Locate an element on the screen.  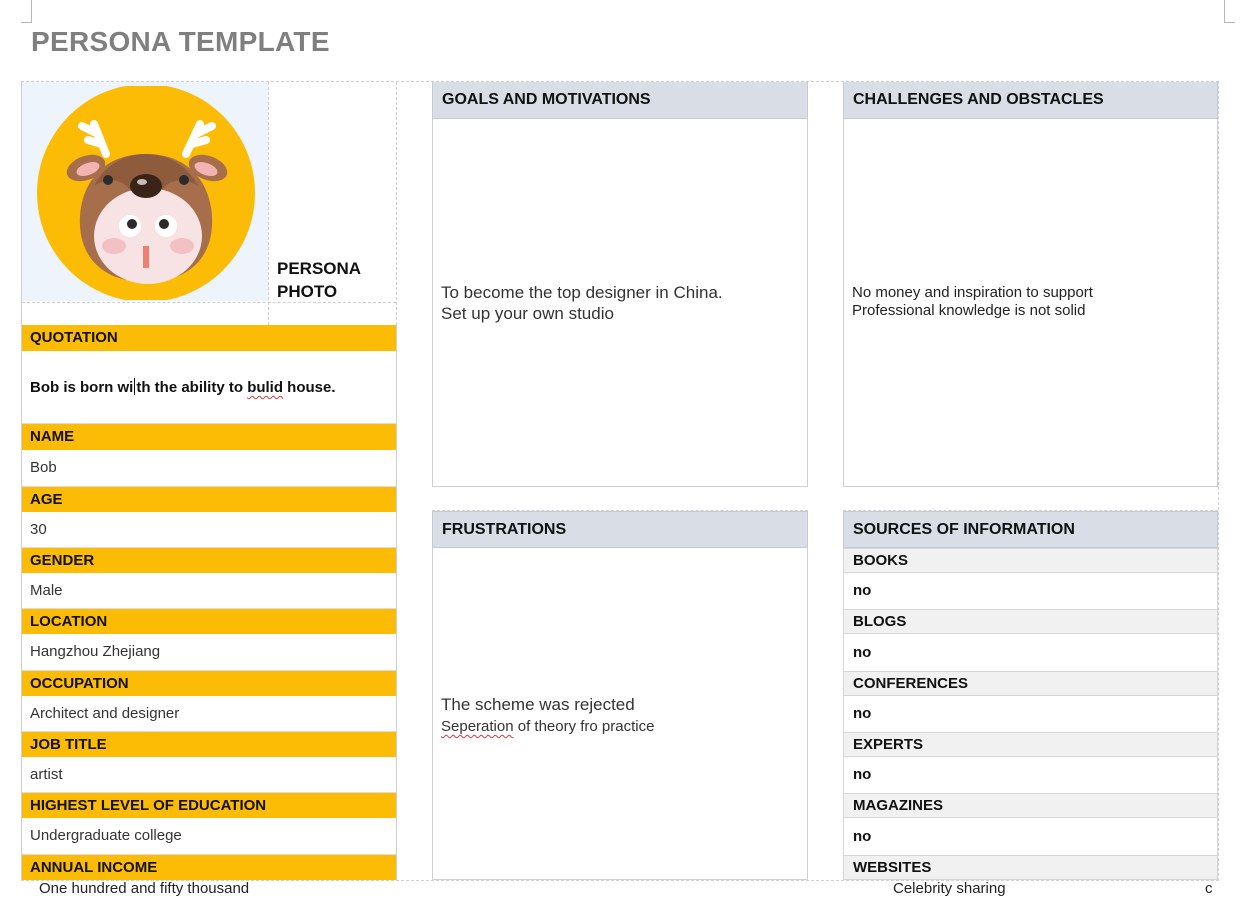
photo-divider is located at coordinates (268, 203).